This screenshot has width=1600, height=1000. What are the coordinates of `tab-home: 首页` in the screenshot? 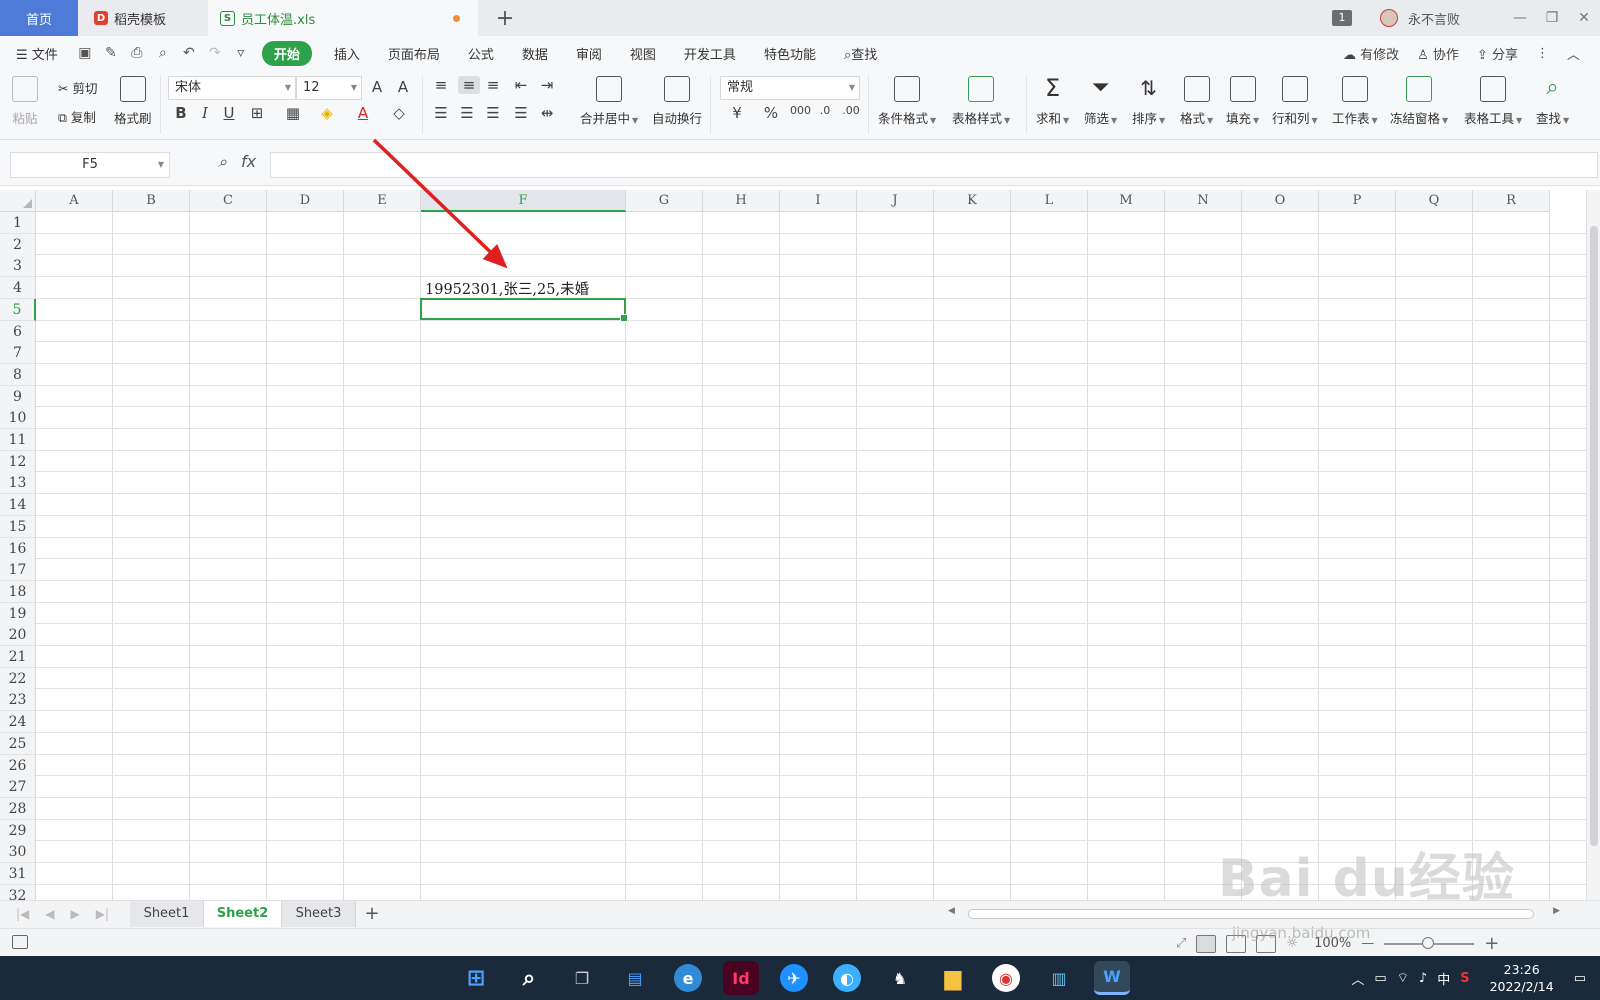 It's located at (39, 18).